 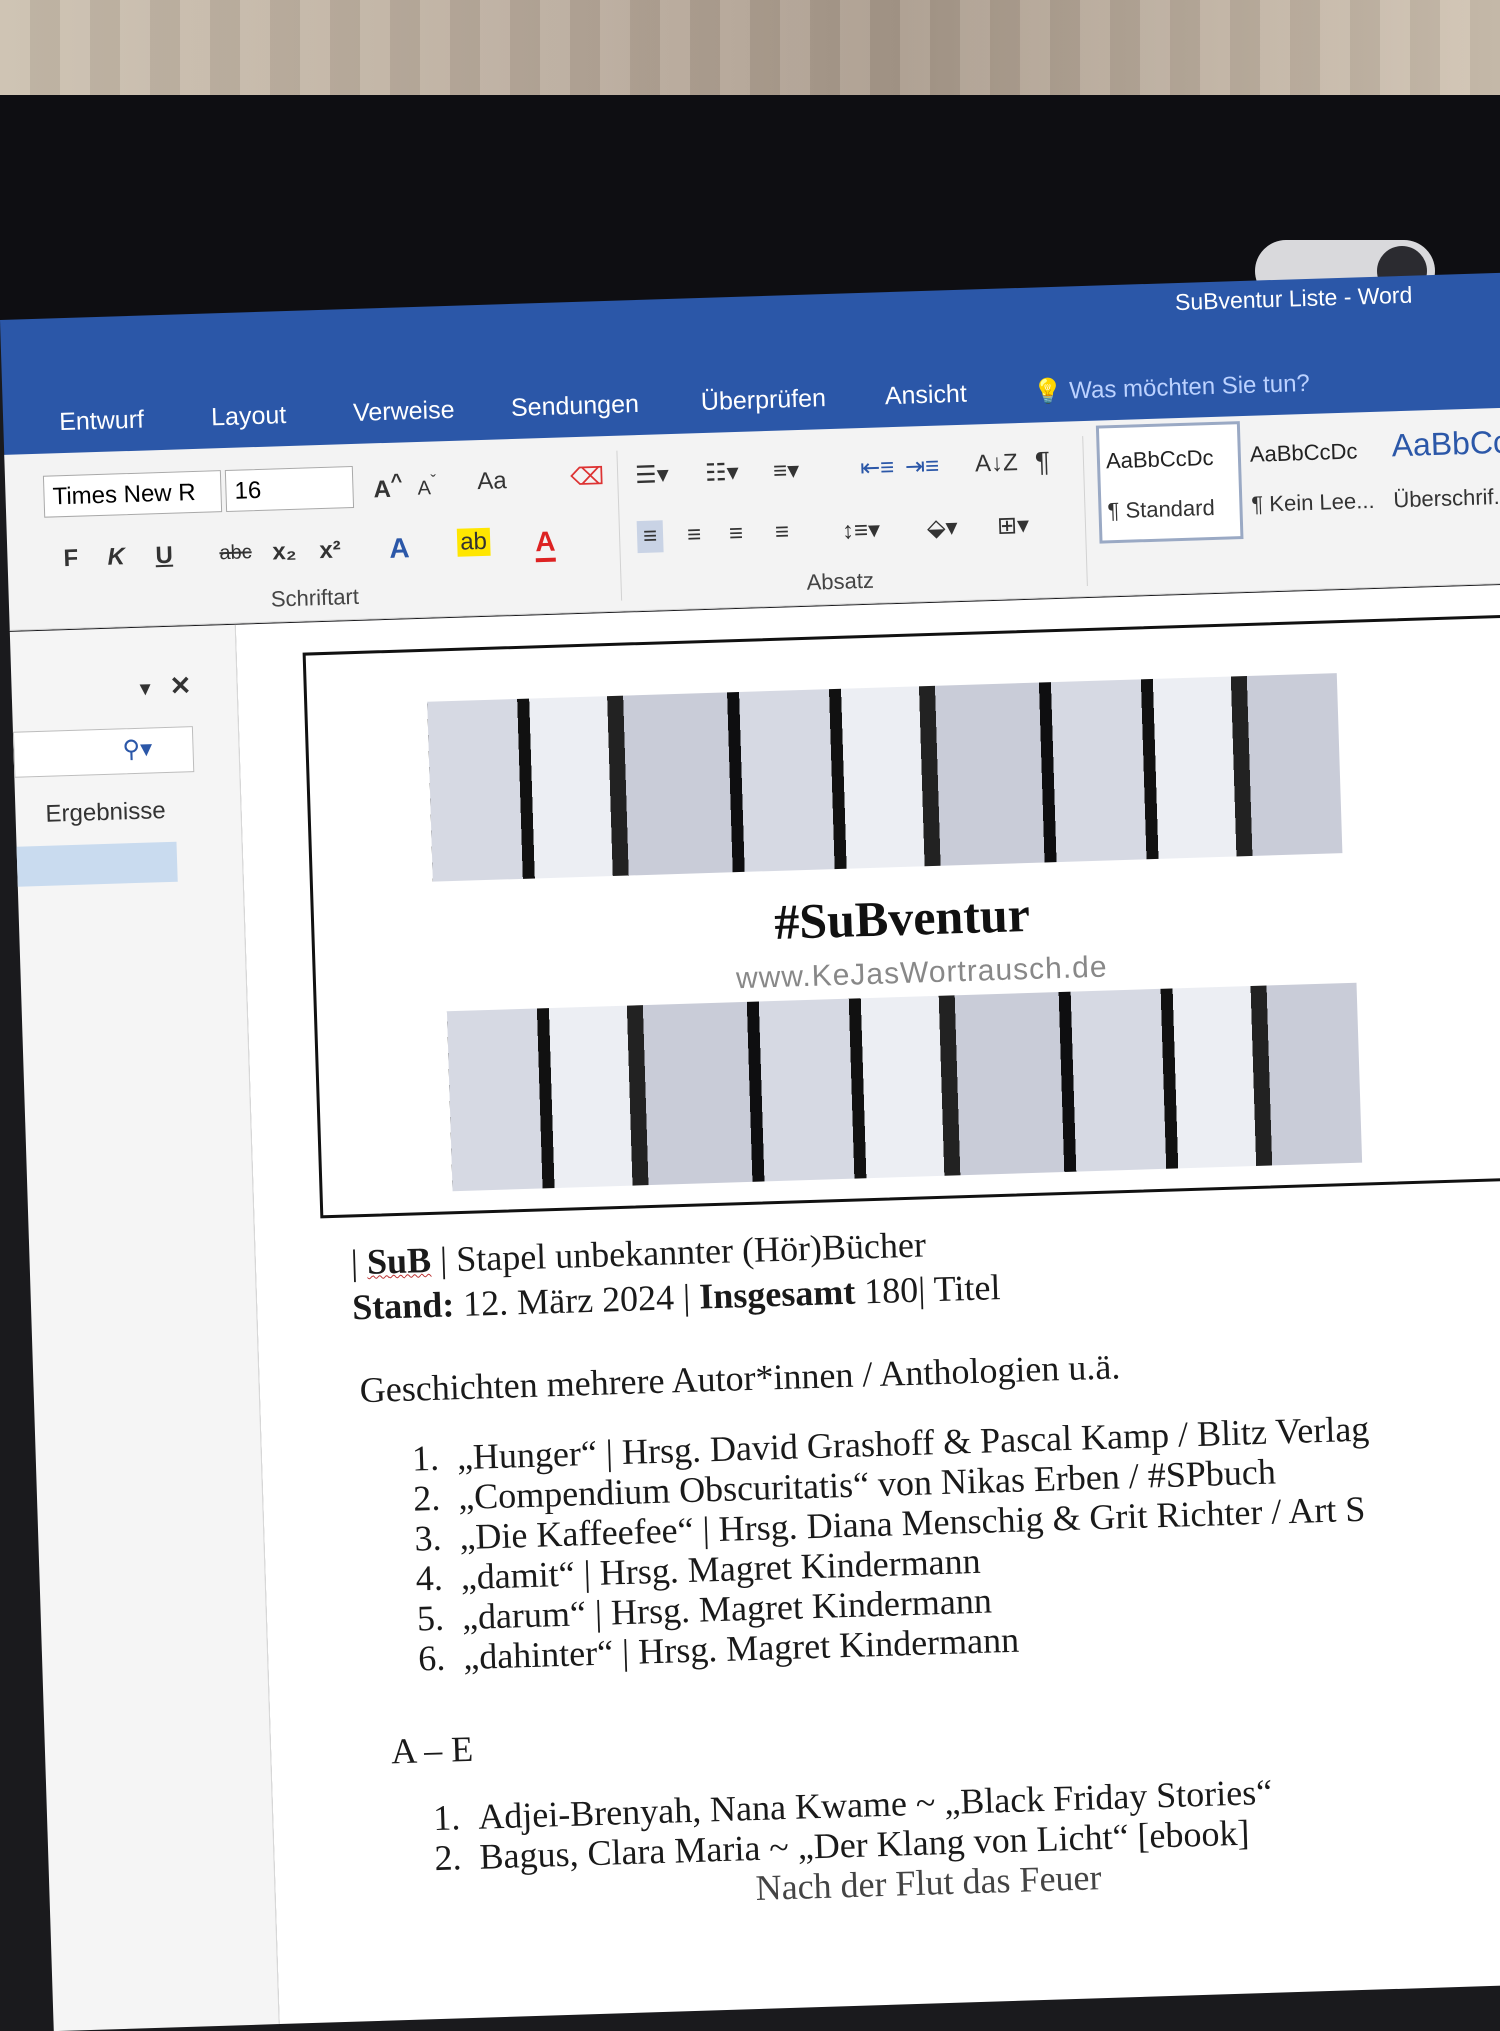 I want to click on align-center-icon: ≡, so click(x=694, y=535).